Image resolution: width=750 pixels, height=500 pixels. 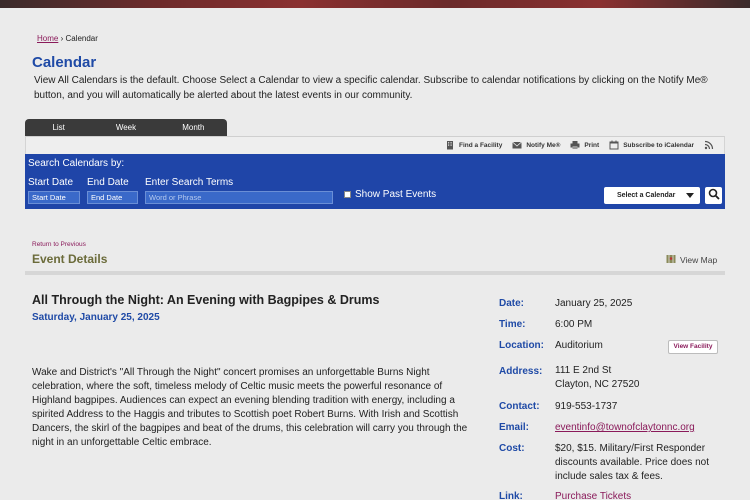 What do you see at coordinates (594, 303) in the screenshot?
I see `date-value: January 25, 2025` at bounding box center [594, 303].